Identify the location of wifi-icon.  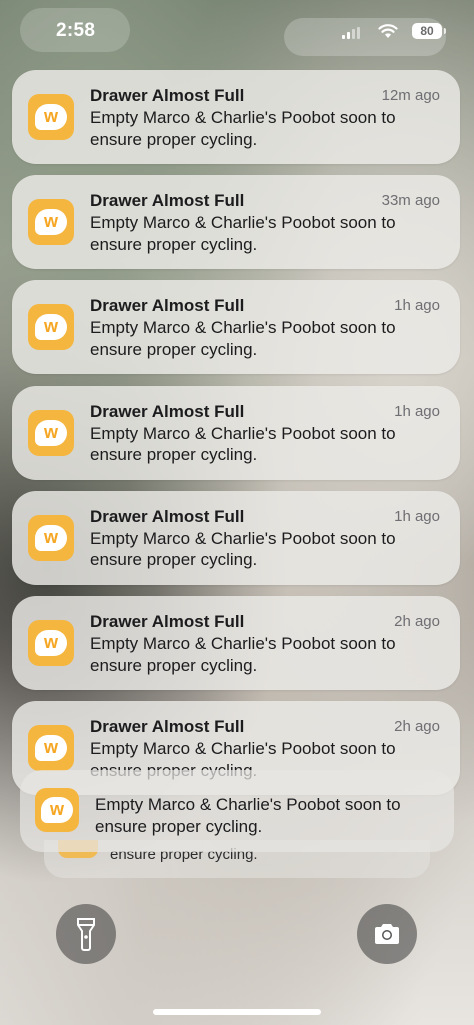
(388, 31).